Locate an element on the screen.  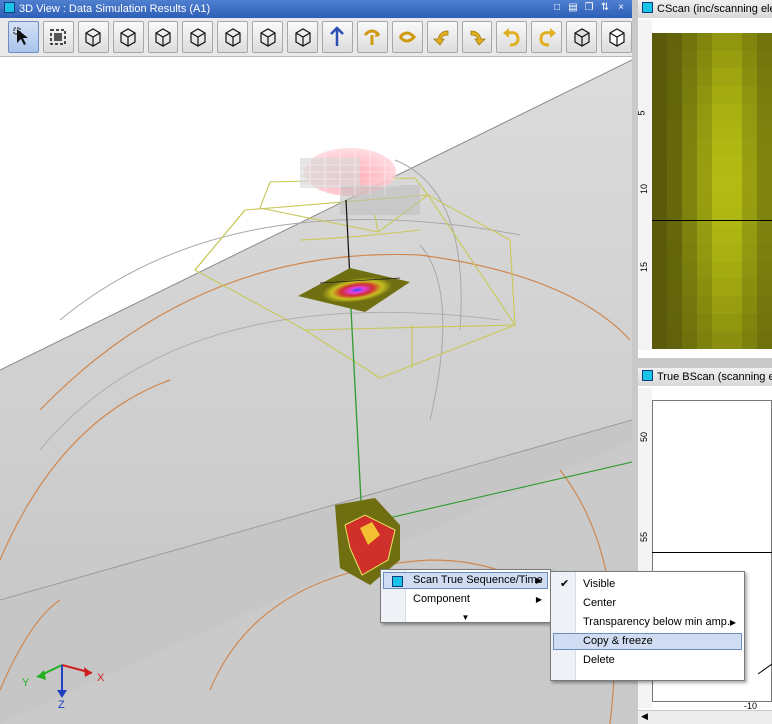
undo-icon is located at coordinates (511, 37).